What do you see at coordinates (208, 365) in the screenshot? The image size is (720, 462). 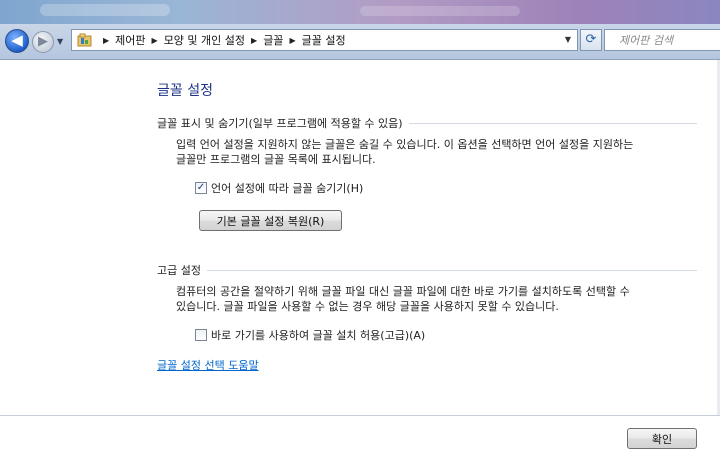 I see `font-settings-help-link: 글꼴 설정 선택 도움말` at bounding box center [208, 365].